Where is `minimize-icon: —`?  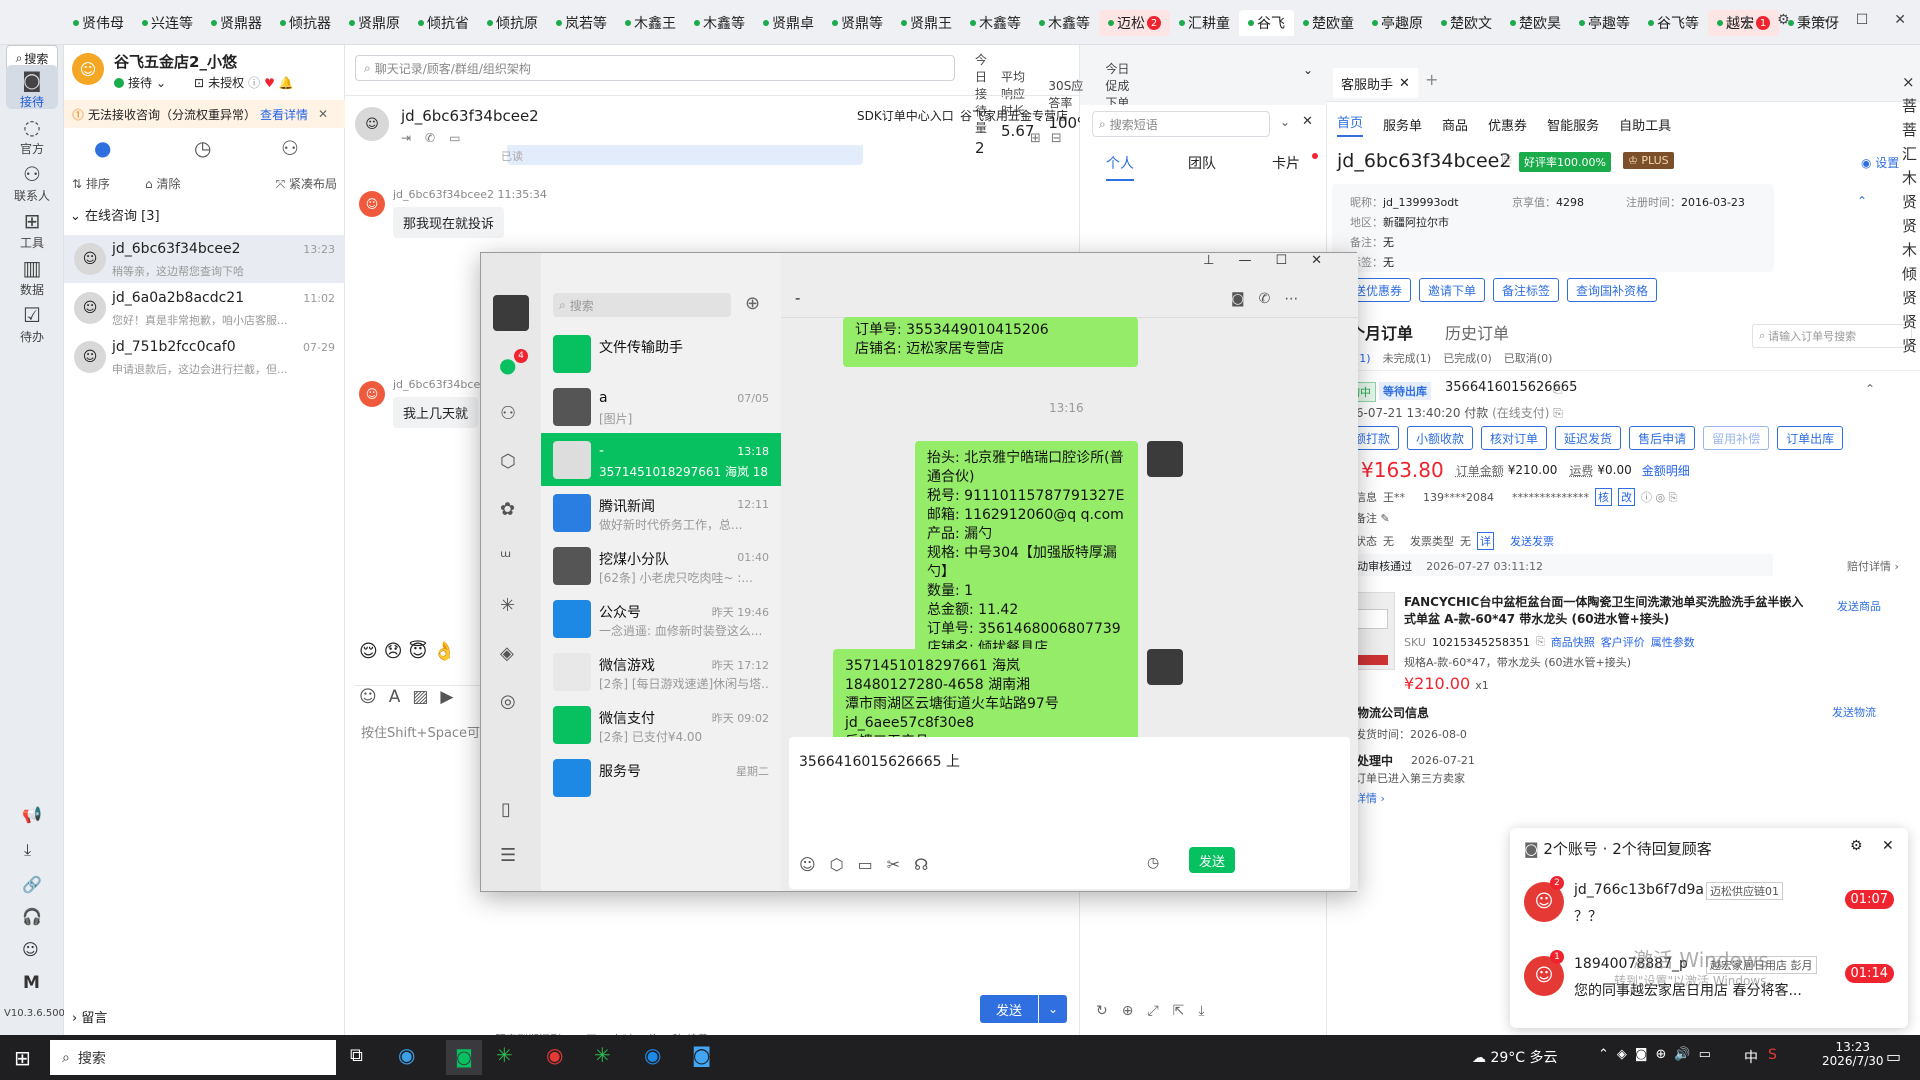
minimize-icon: — is located at coordinates (1823, 20).